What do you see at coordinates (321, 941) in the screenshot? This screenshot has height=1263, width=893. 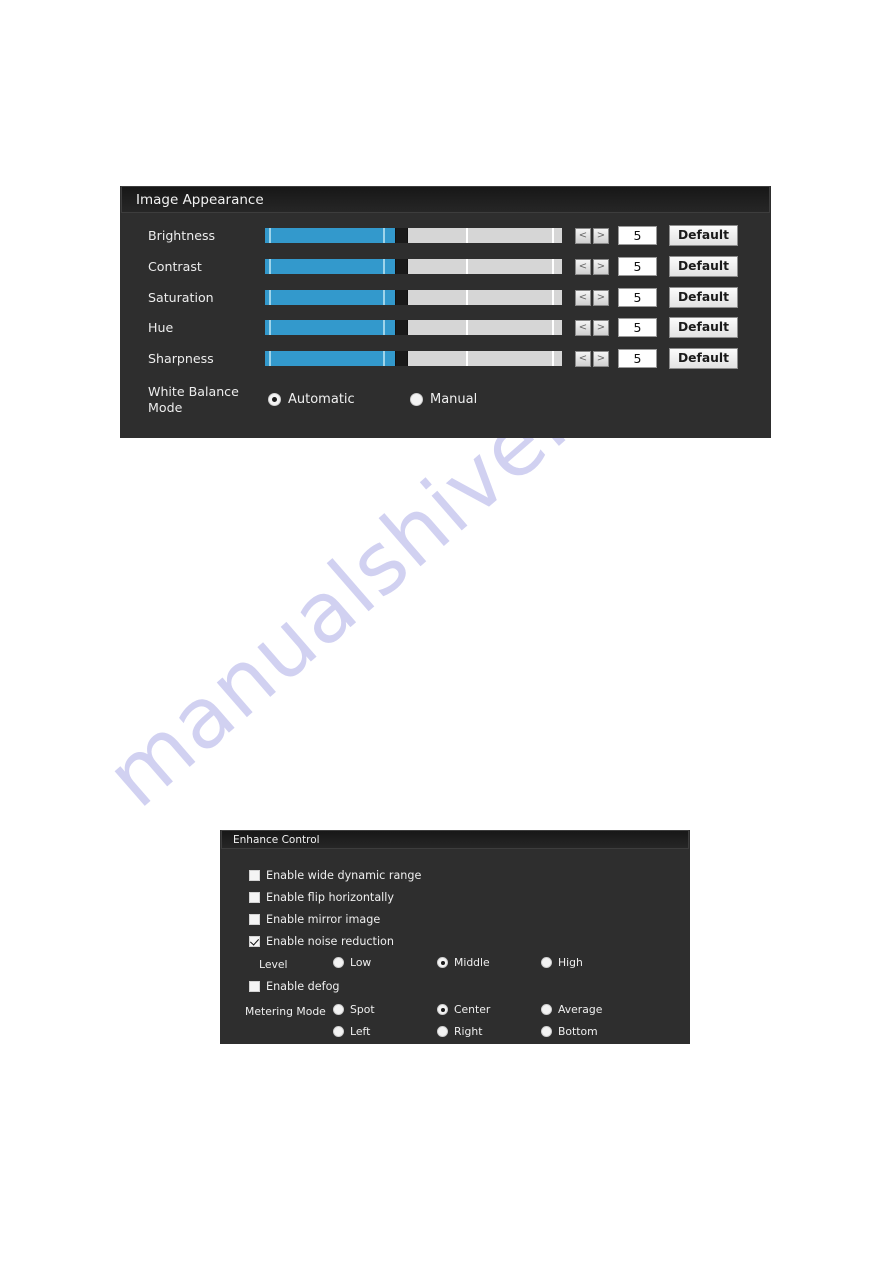 I see `checkbox-noise-reduction: Enable noise reduction` at bounding box center [321, 941].